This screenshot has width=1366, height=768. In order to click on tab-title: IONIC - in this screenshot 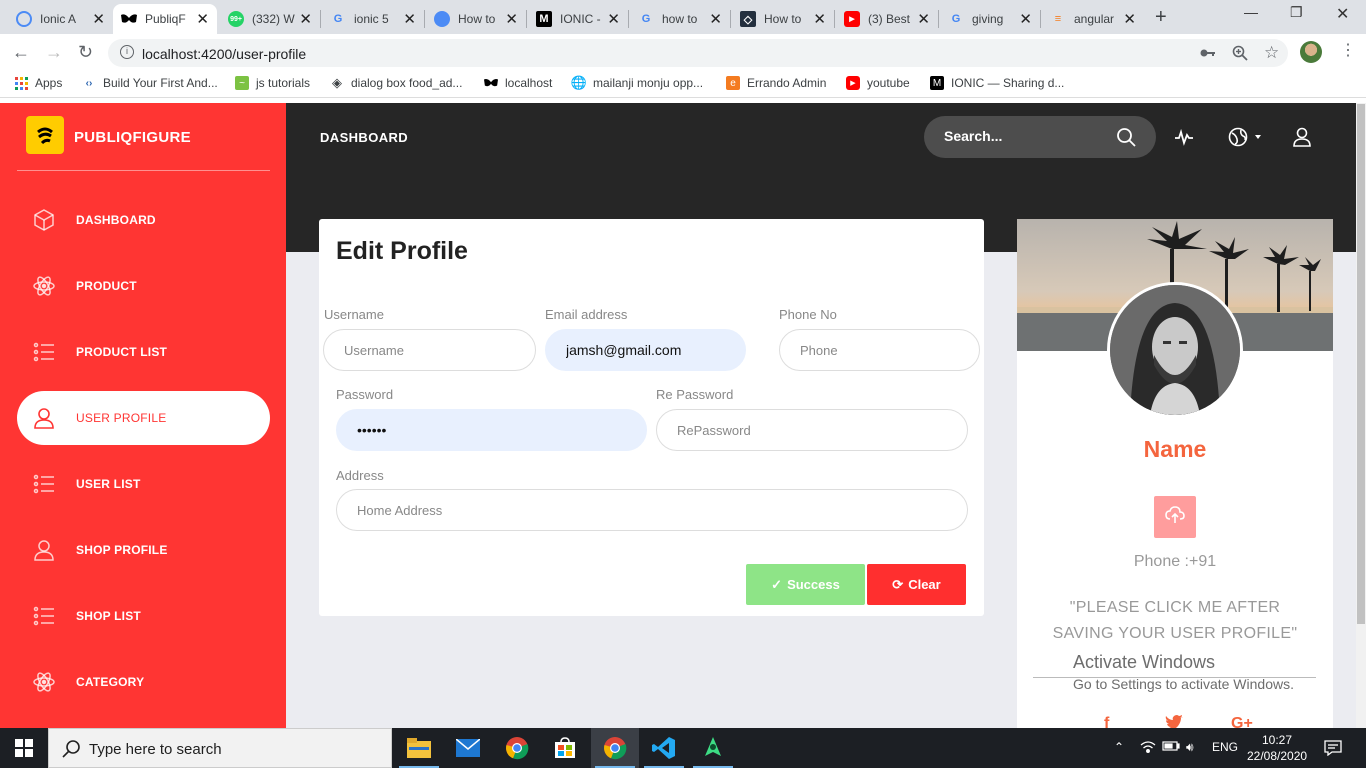, I will do `click(580, 19)`.